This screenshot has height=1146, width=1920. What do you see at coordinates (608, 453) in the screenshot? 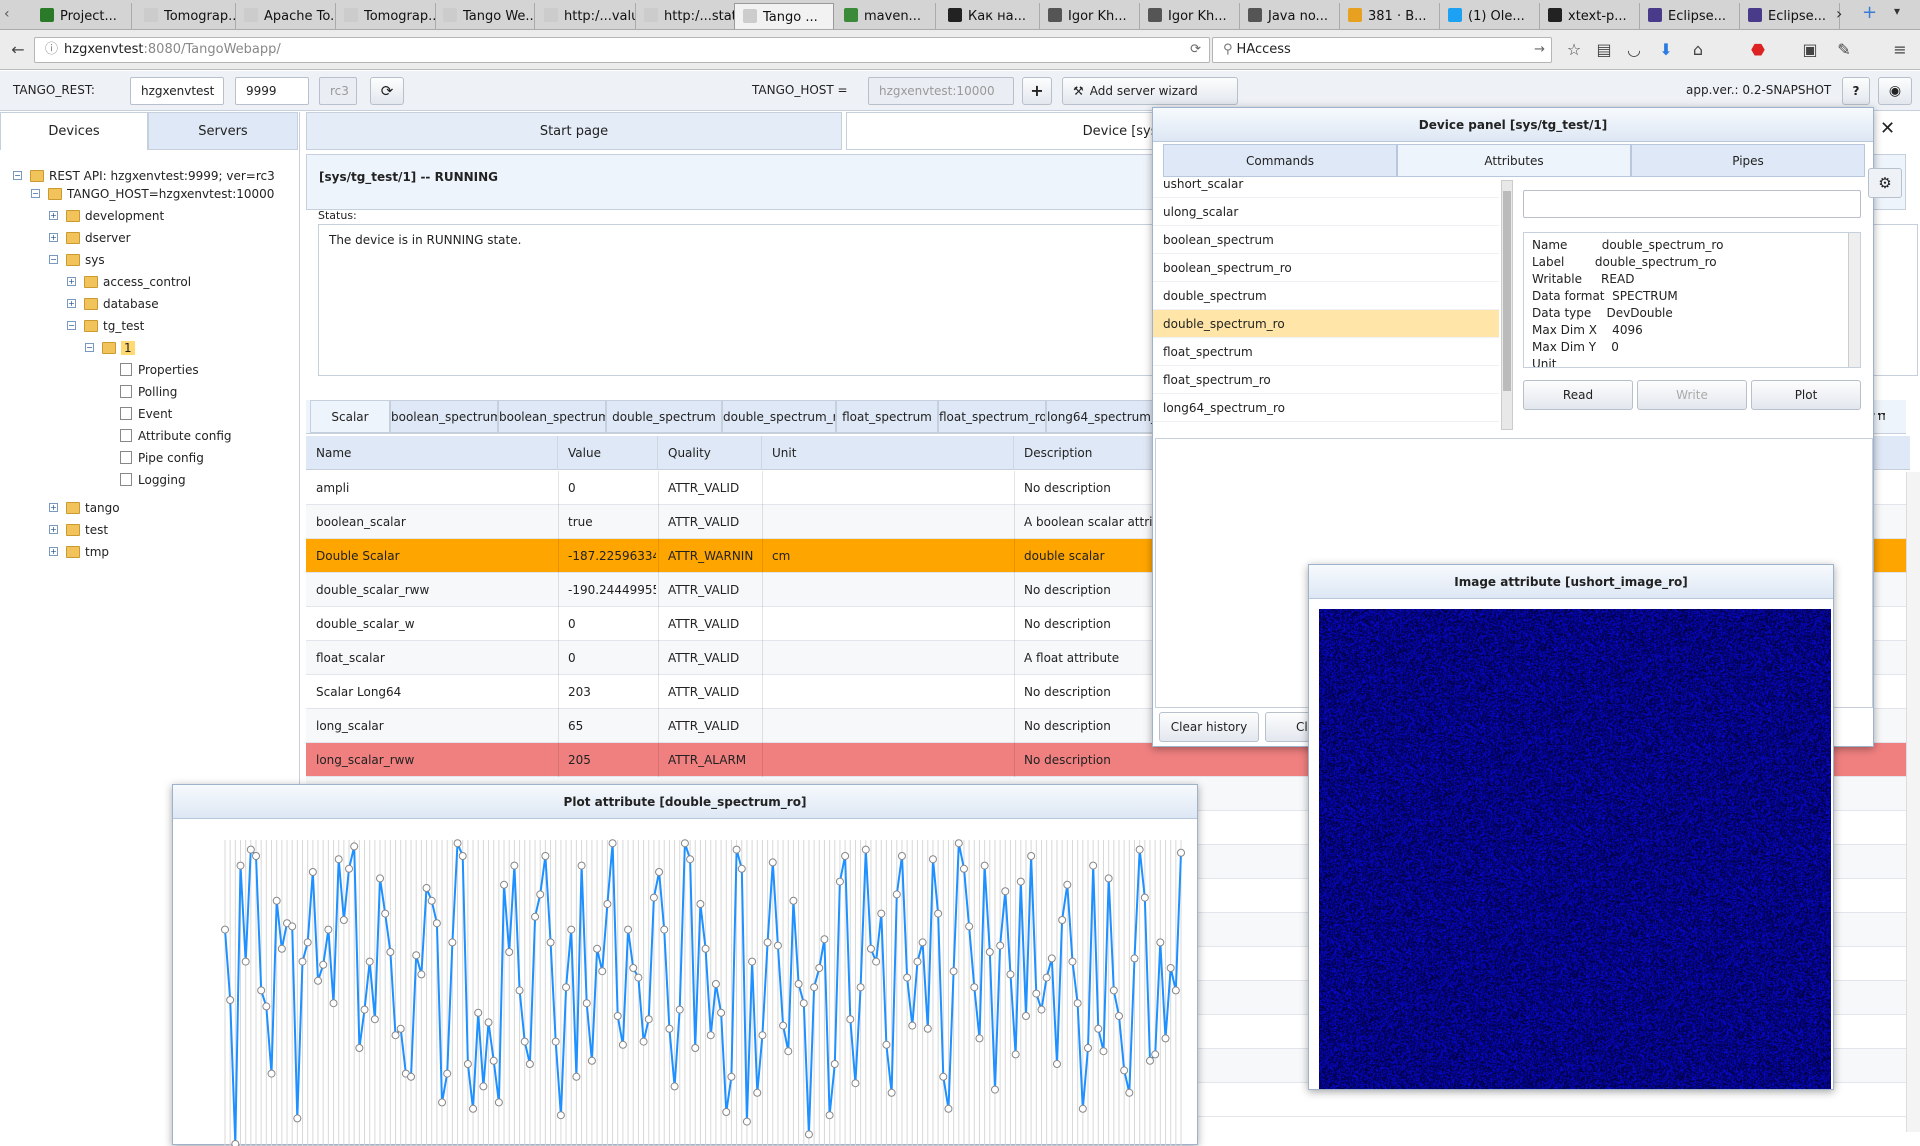
I see `column-header: Value` at bounding box center [608, 453].